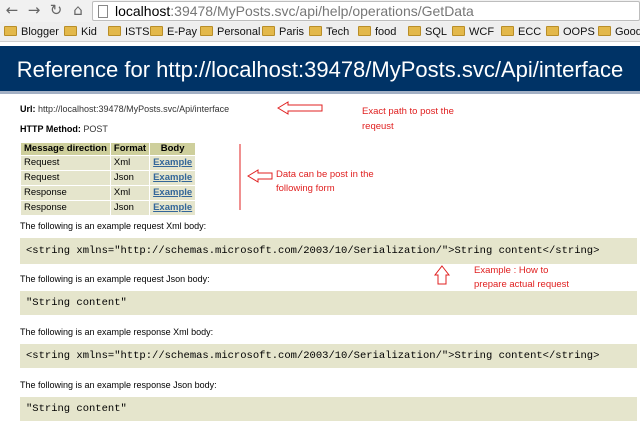 The width and height of the screenshot is (640, 447). What do you see at coordinates (579, 32) in the screenshot?
I see `bookmark-label: OOPS` at bounding box center [579, 32].